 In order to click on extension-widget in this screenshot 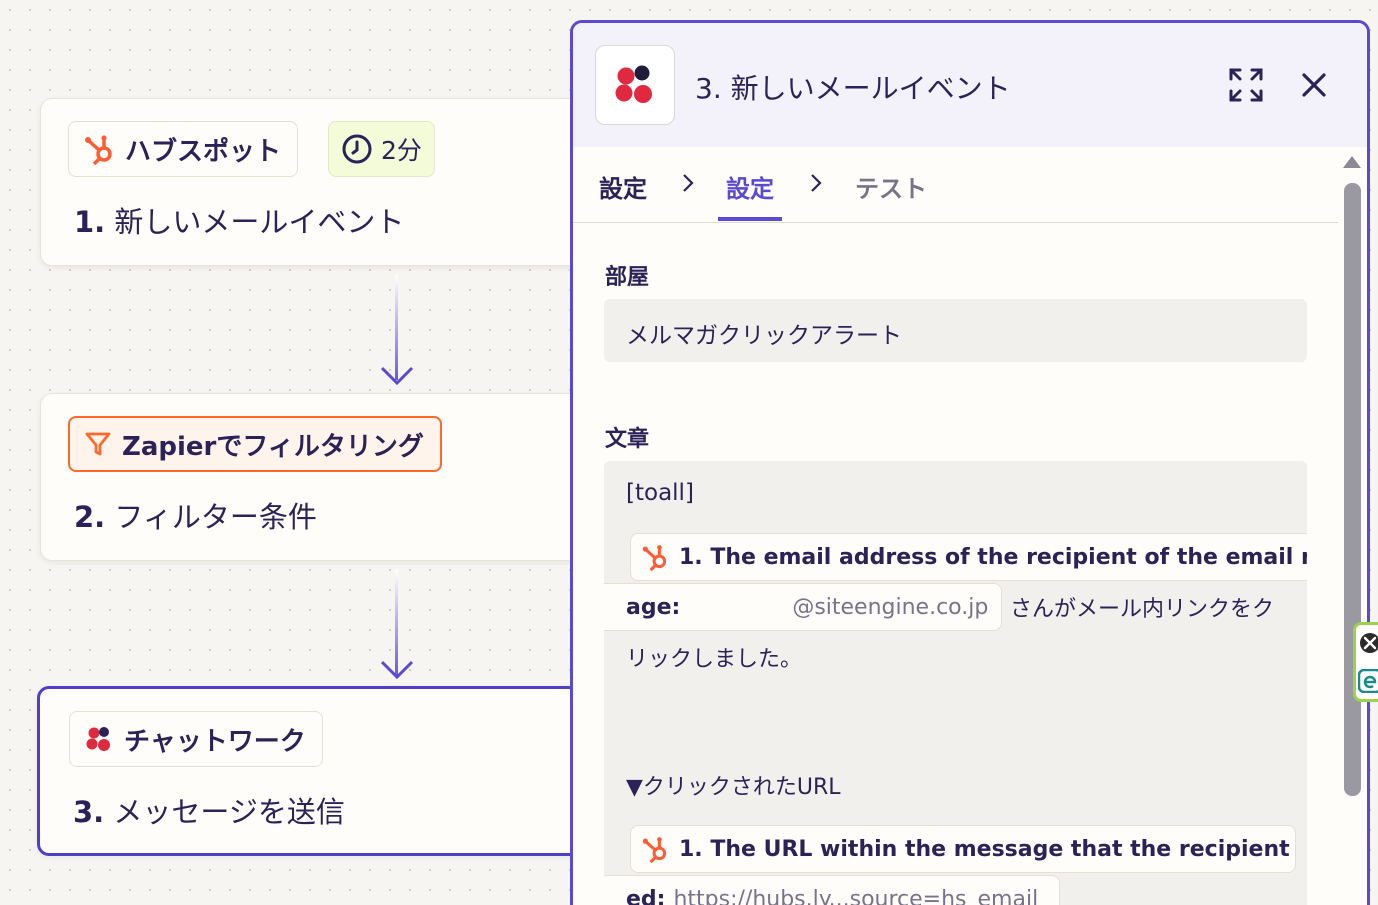, I will do `click(1365, 662)`.